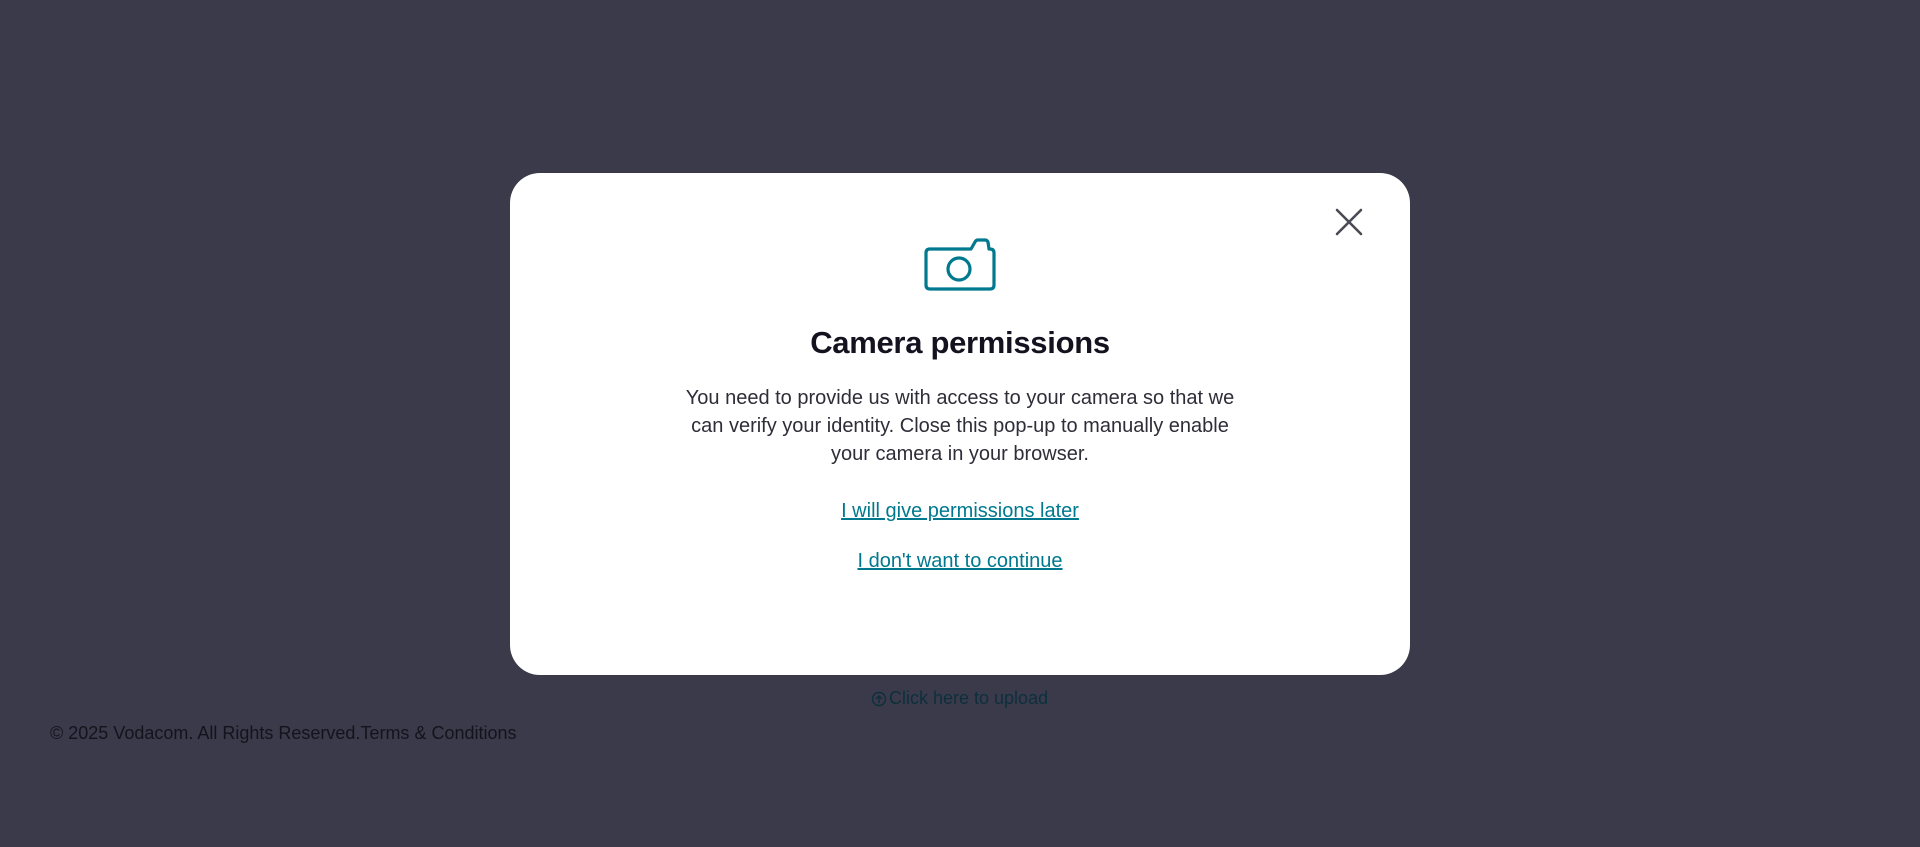  I want to click on modal-title: Camera permissions, so click(960, 342).